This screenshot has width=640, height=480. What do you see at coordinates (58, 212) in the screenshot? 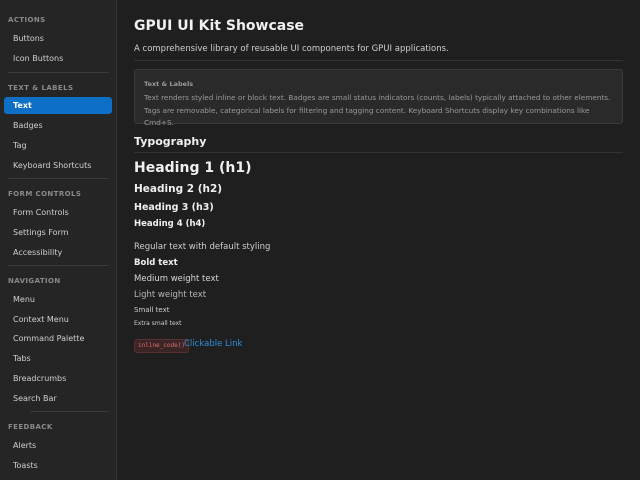
I see `sidebar-item-form-controls: Form Controls` at bounding box center [58, 212].